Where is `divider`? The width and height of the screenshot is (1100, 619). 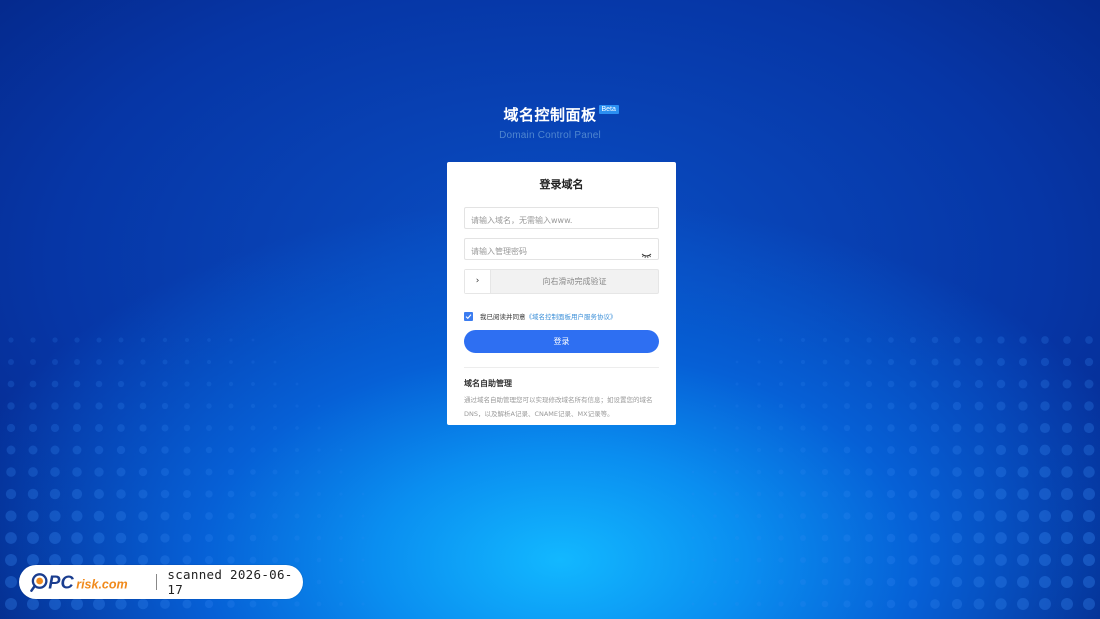 divider is located at coordinates (561, 367).